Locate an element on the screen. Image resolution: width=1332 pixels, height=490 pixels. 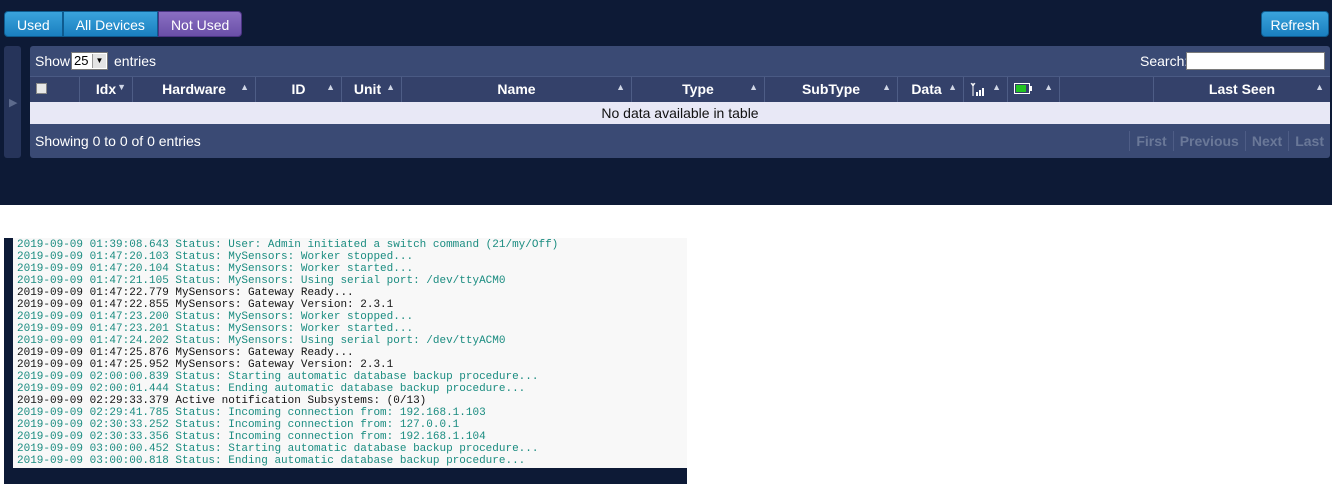
empty-table-message: No data available in table is located at coordinates (680, 113).